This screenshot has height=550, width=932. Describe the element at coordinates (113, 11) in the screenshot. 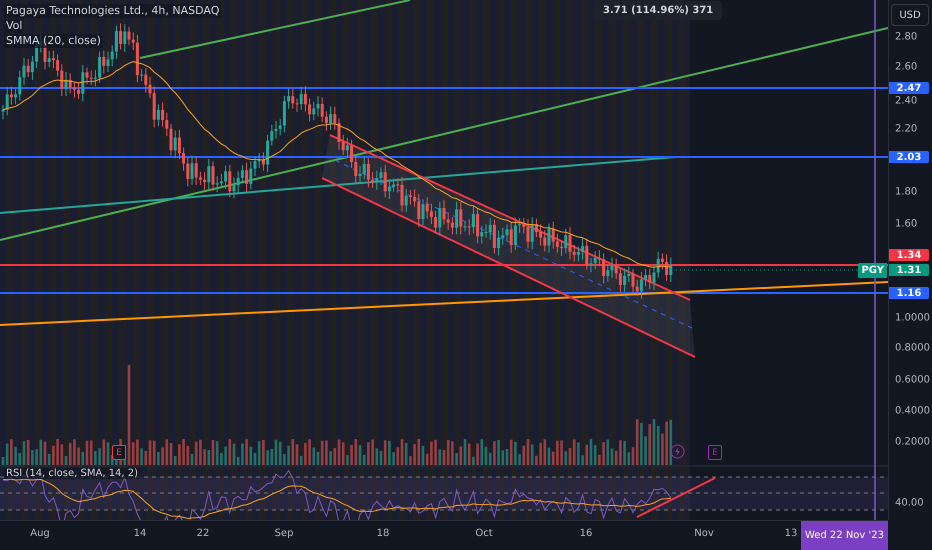

I see `symbol-title: Pagaya Technologies Ltd., 4h, NASDAQ` at that location.